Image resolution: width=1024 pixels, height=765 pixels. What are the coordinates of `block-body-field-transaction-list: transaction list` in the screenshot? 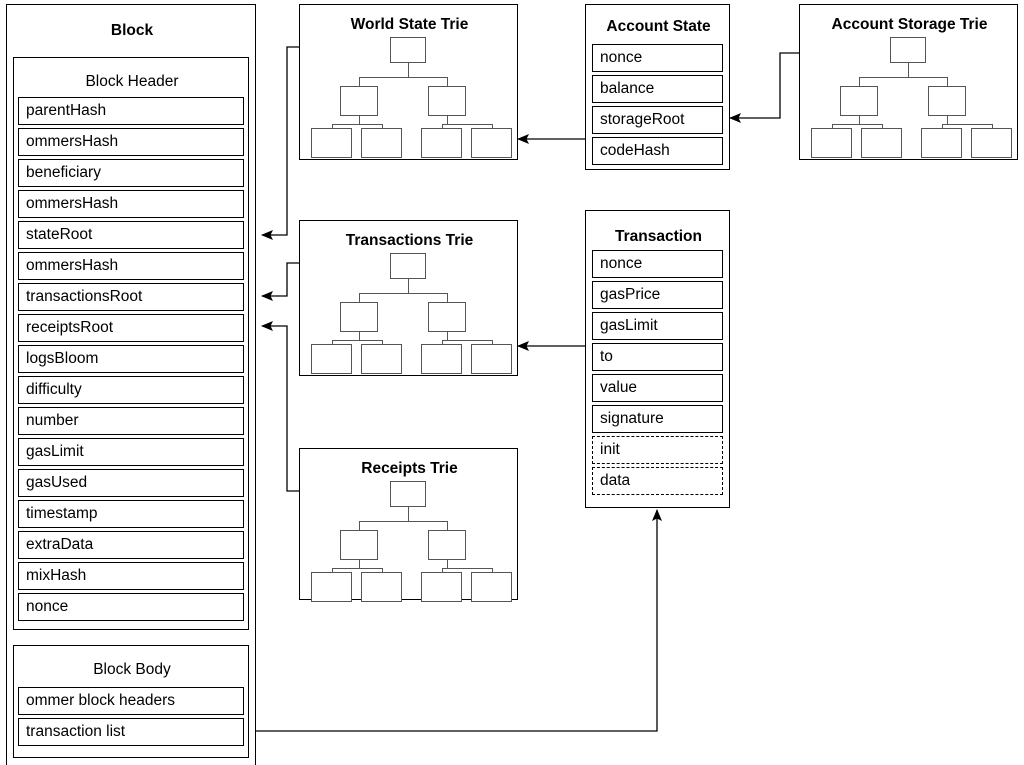 It's located at (131, 732).